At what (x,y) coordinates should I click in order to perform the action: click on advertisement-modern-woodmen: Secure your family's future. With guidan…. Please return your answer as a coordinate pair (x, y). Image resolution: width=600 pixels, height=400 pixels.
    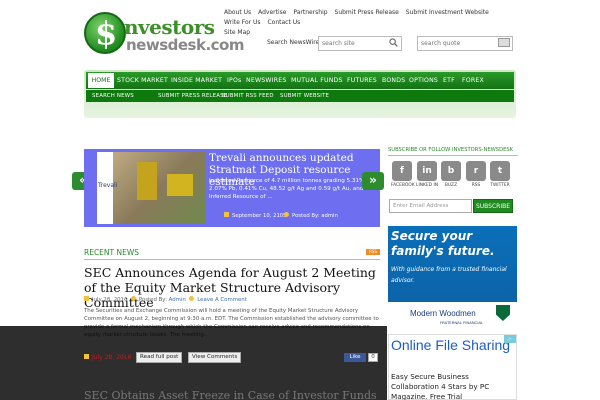
    Looking at the image, I should click on (452, 279).